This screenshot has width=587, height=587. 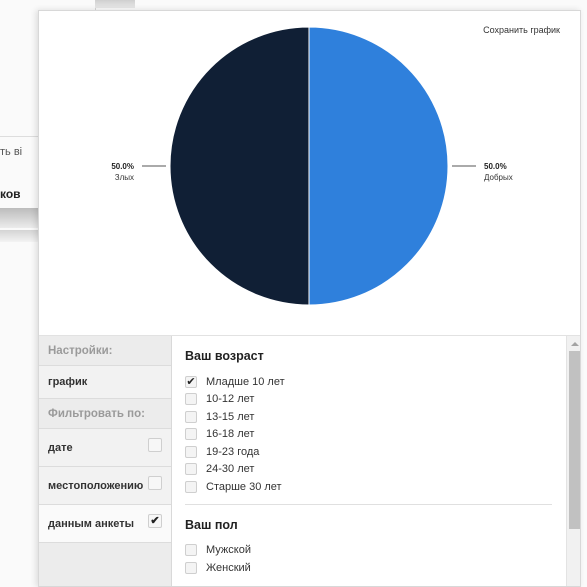 What do you see at coordinates (244, 486) in the screenshot?
I see `age-option-label: Старше 30 лет` at bounding box center [244, 486].